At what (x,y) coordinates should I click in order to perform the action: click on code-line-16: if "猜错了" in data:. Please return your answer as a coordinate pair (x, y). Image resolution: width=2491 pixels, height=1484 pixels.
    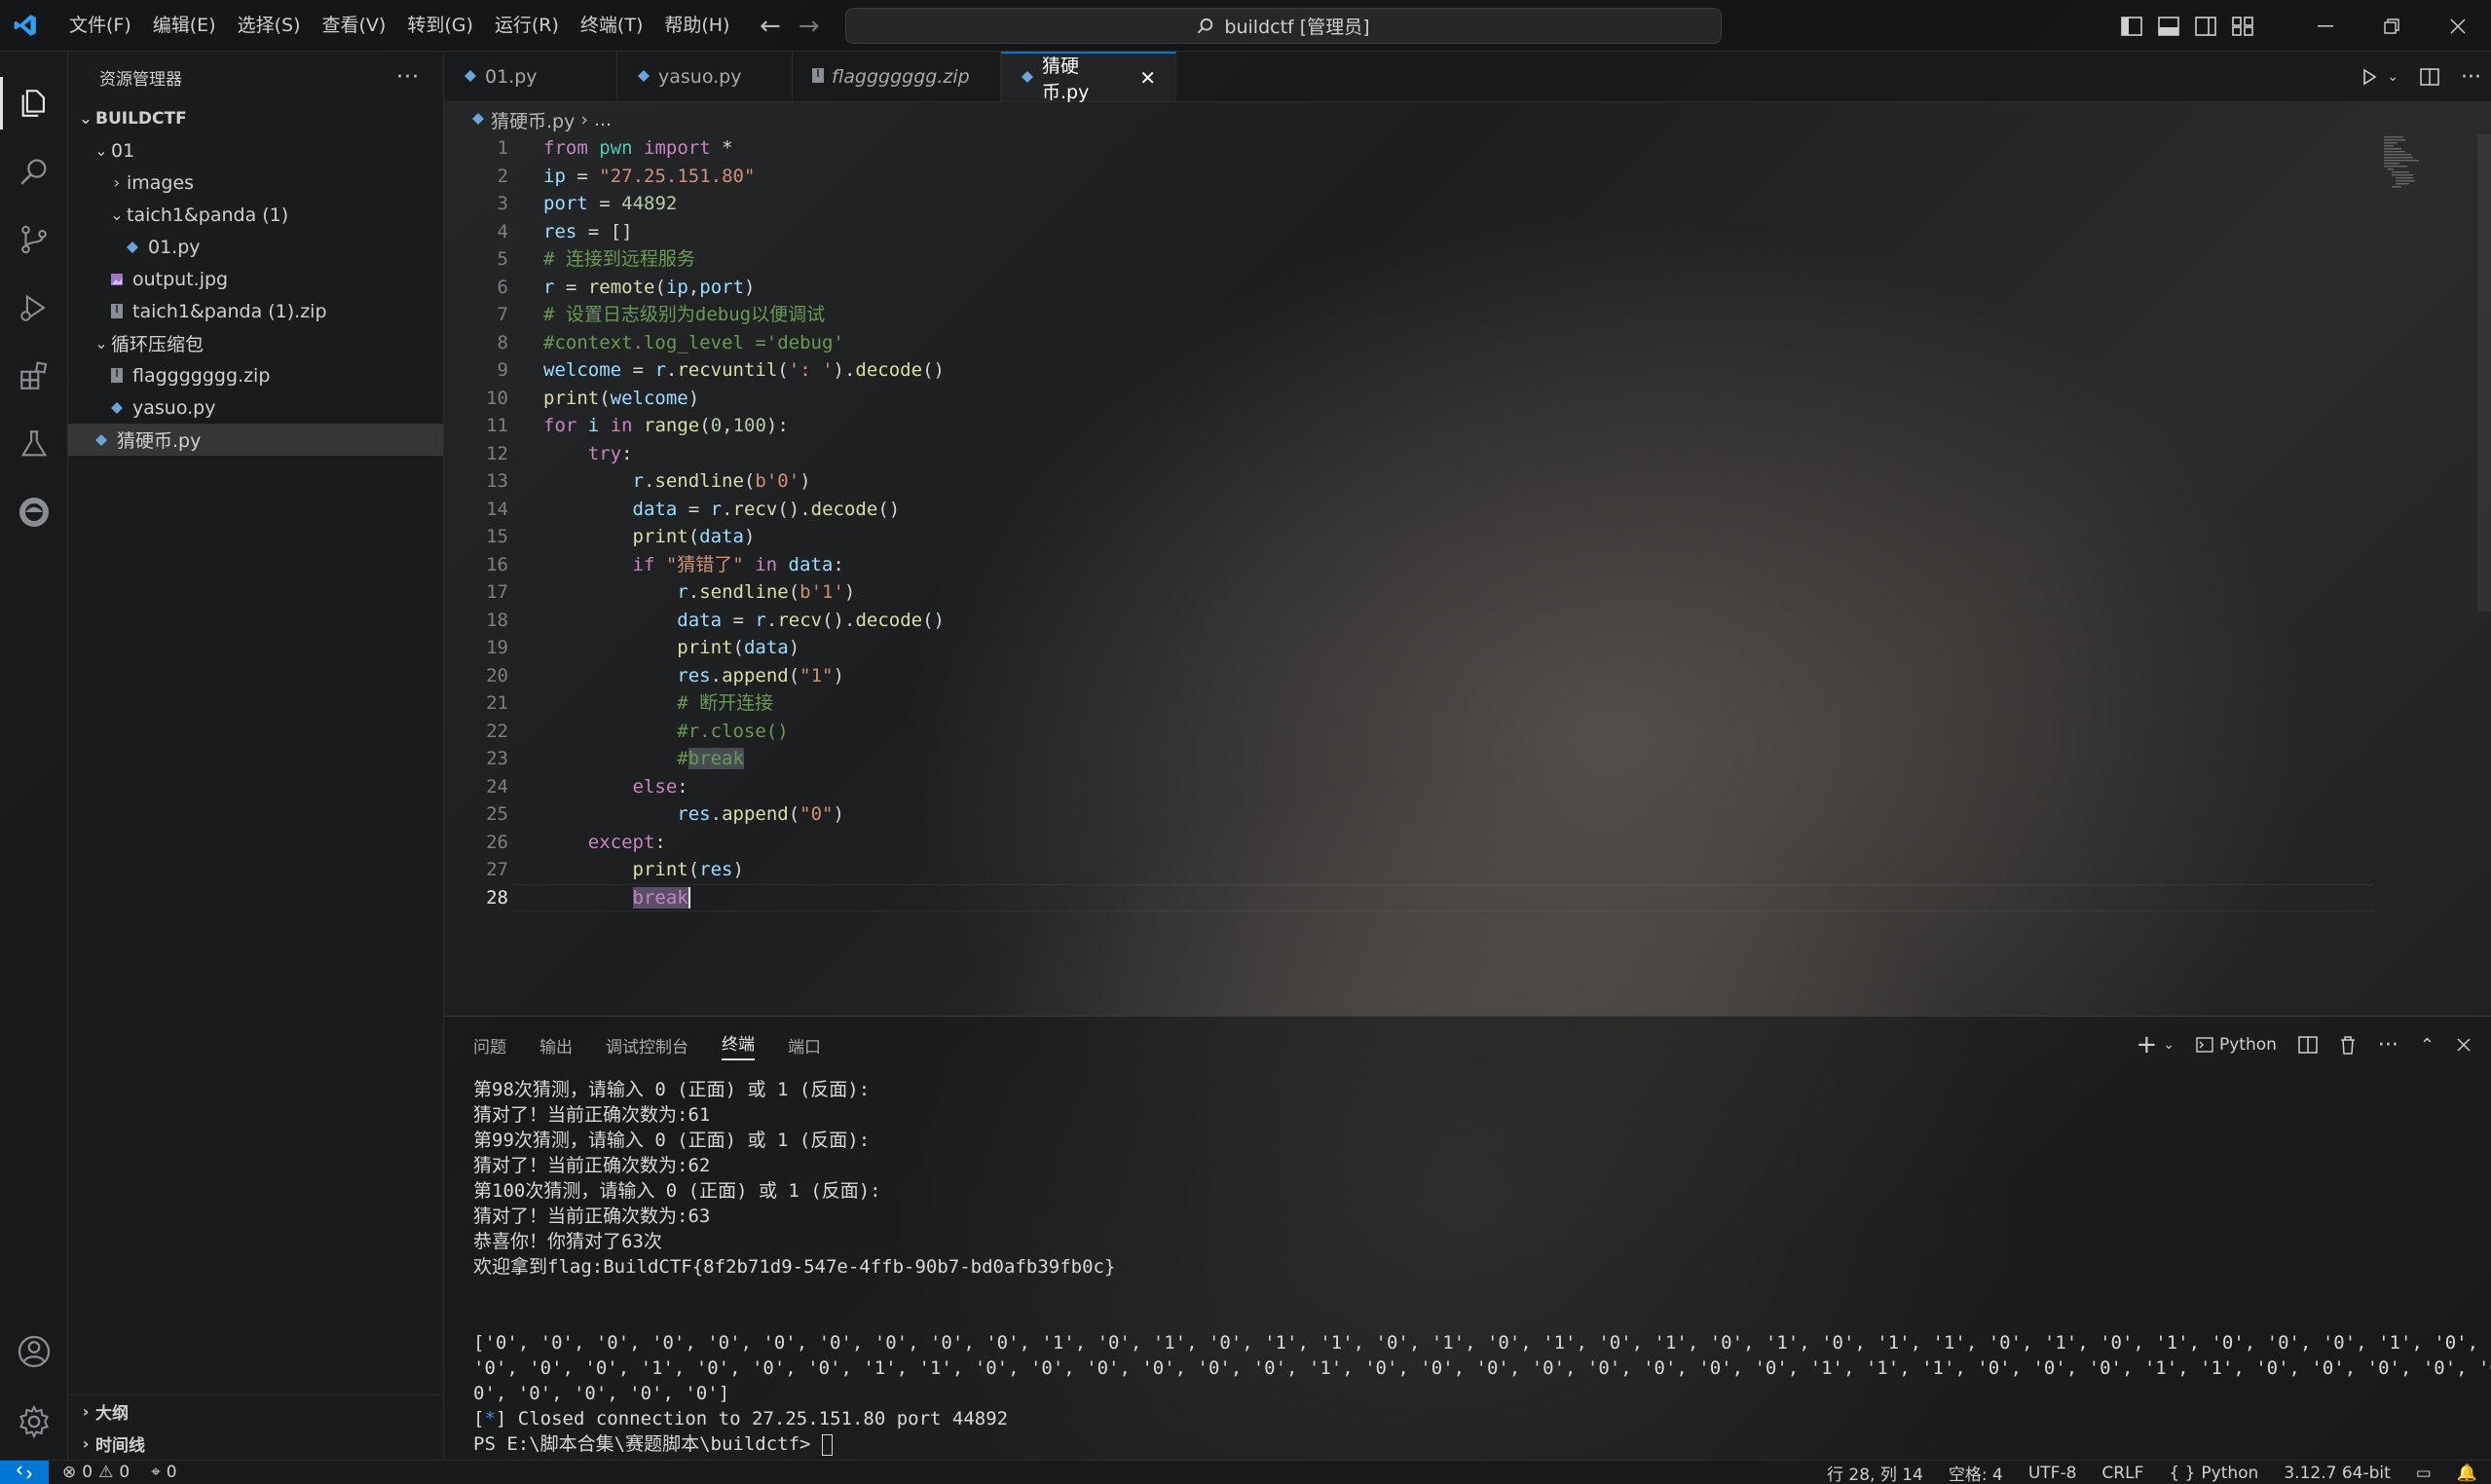
    Looking at the image, I should click on (1458, 565).